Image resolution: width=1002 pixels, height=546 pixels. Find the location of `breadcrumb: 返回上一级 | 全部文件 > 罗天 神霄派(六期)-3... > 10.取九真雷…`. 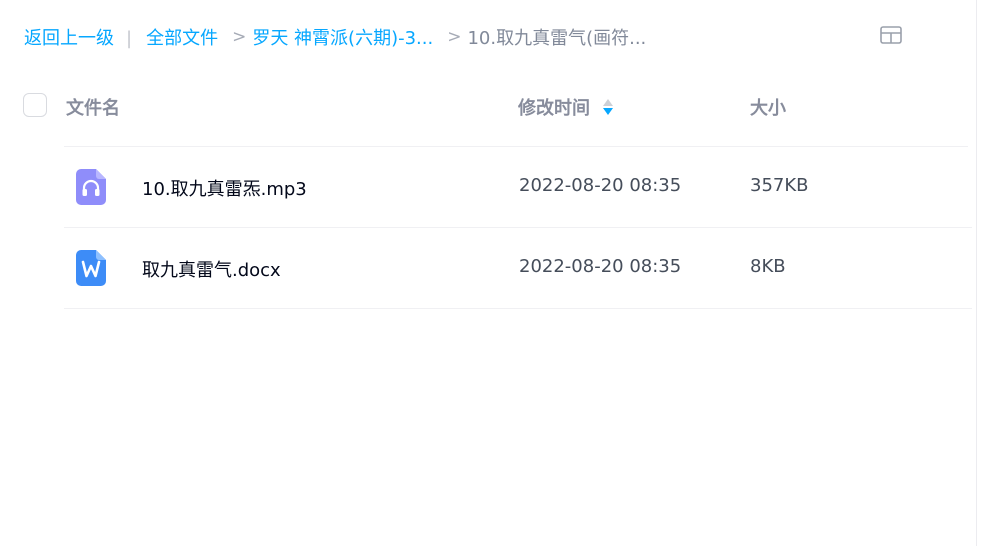

breadcrumb: 返回上一级 | 全部文件 > 罗天 神霄派(六期)-3... > 10.取九真雷… is located at coordinates (335, 37).